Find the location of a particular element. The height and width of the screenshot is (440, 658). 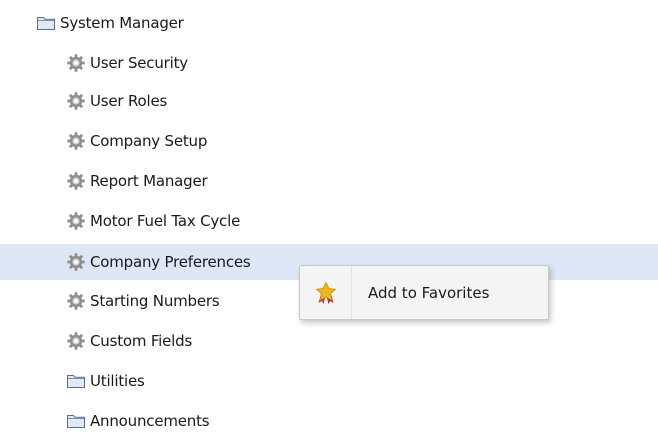

tree-folder-announcements: Announcements is located at coordinates (329, 421).